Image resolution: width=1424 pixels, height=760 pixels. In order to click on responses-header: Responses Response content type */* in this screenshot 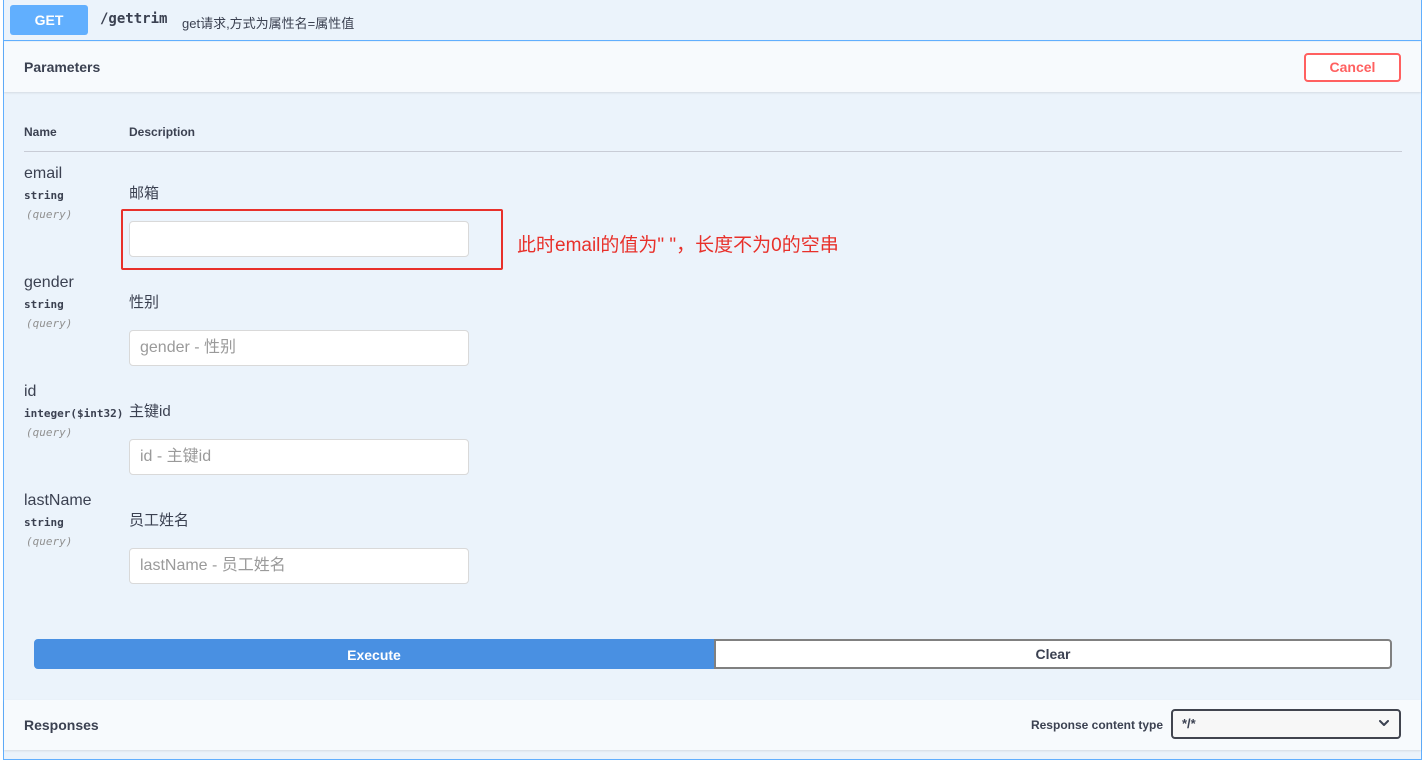, I will do `click(712, 725)`.